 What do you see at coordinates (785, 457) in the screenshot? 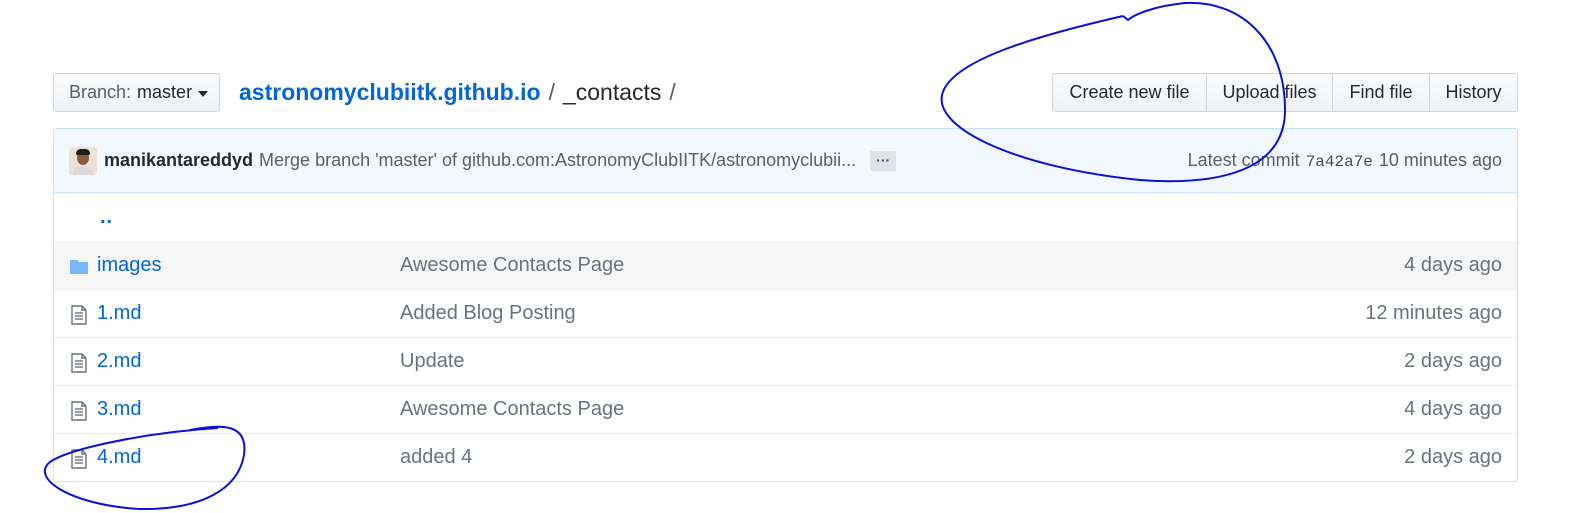
I see `table-row: 4.md added 4 2 days ago` at bounding box center [785, 457].